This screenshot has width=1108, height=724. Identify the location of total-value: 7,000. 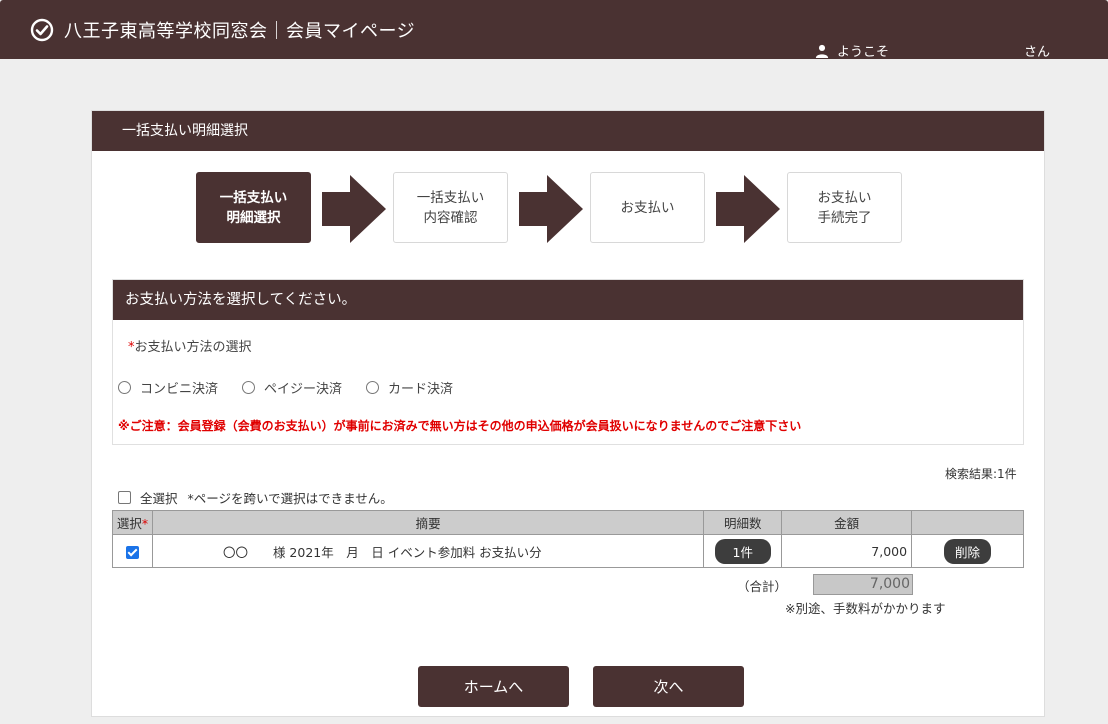
(863, 584).